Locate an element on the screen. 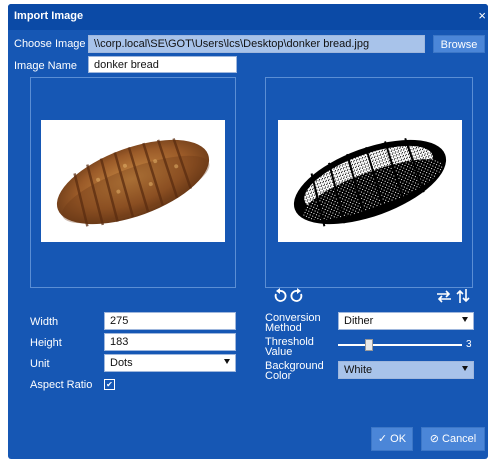 The image size is (488, 459). title-bar: Import Image × is located at coordinates (248, 17).